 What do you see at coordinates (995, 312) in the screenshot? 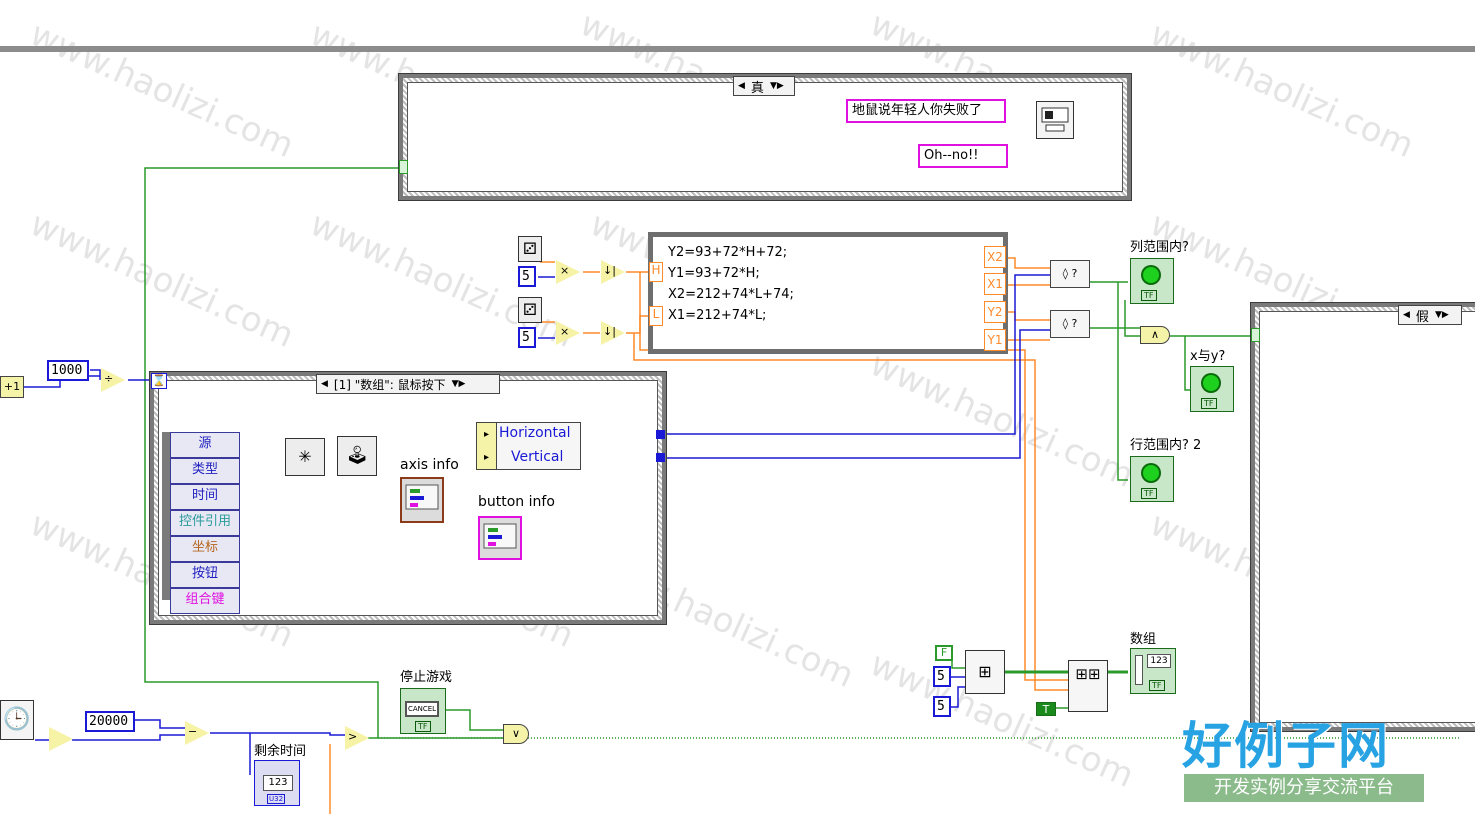
I see `formula-output-y2: Y2` at bounding box center [995, 312].